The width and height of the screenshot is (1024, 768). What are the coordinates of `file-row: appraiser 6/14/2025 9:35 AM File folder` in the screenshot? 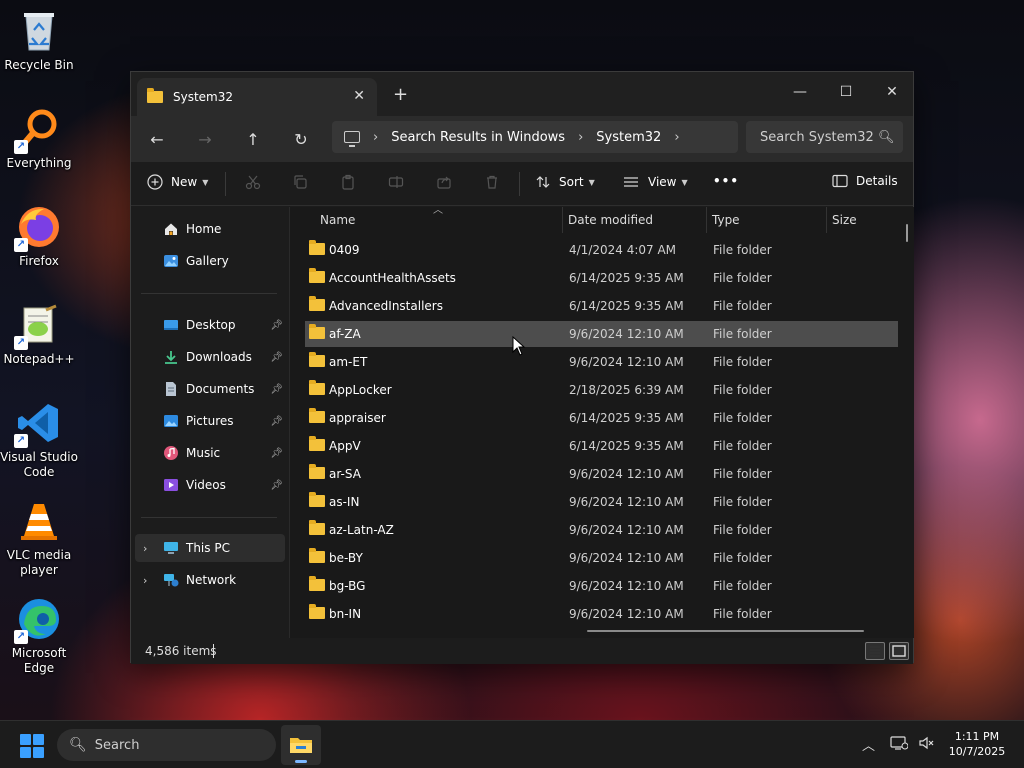 It's located at (601, 418).